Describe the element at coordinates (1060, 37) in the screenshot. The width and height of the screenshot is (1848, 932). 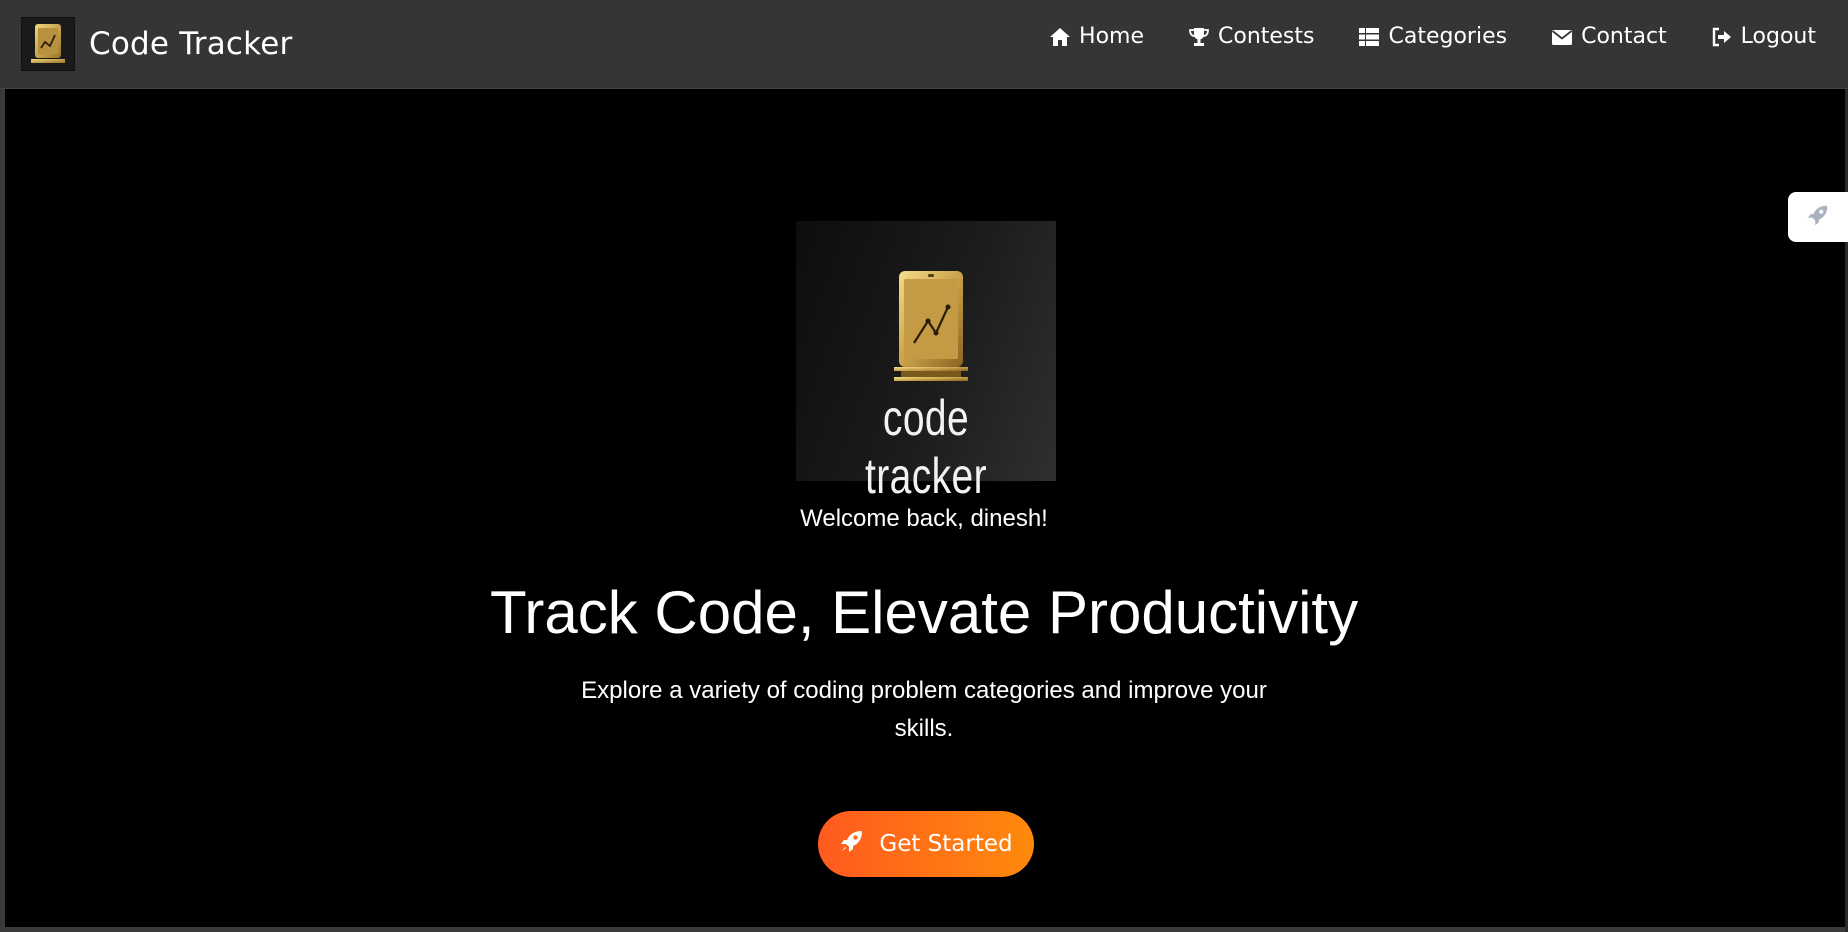
I see `home-icon` at that location.